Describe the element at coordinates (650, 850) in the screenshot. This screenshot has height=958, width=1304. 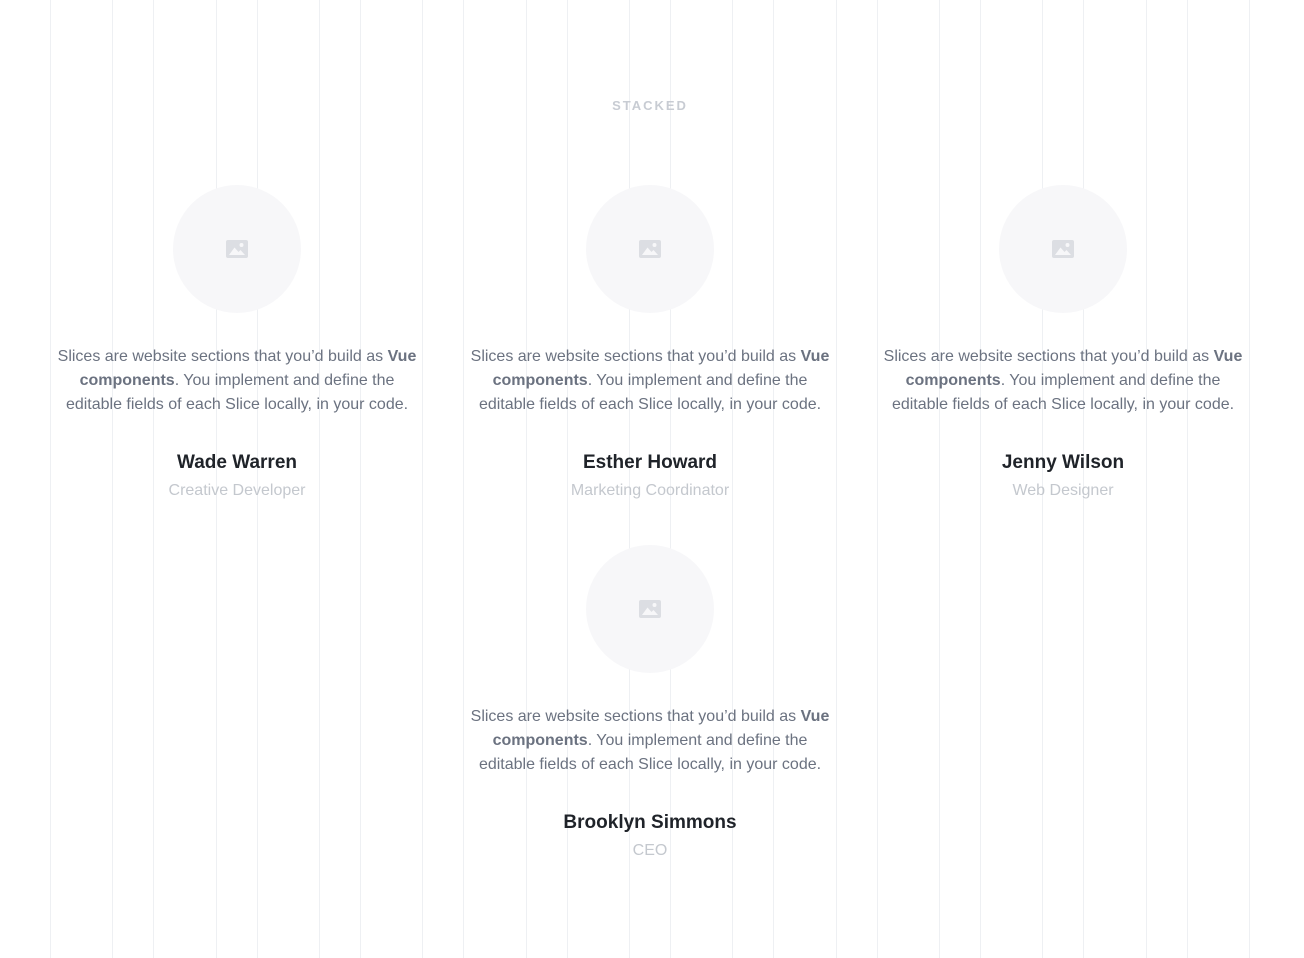
I see `person-role: CEO` at that location.